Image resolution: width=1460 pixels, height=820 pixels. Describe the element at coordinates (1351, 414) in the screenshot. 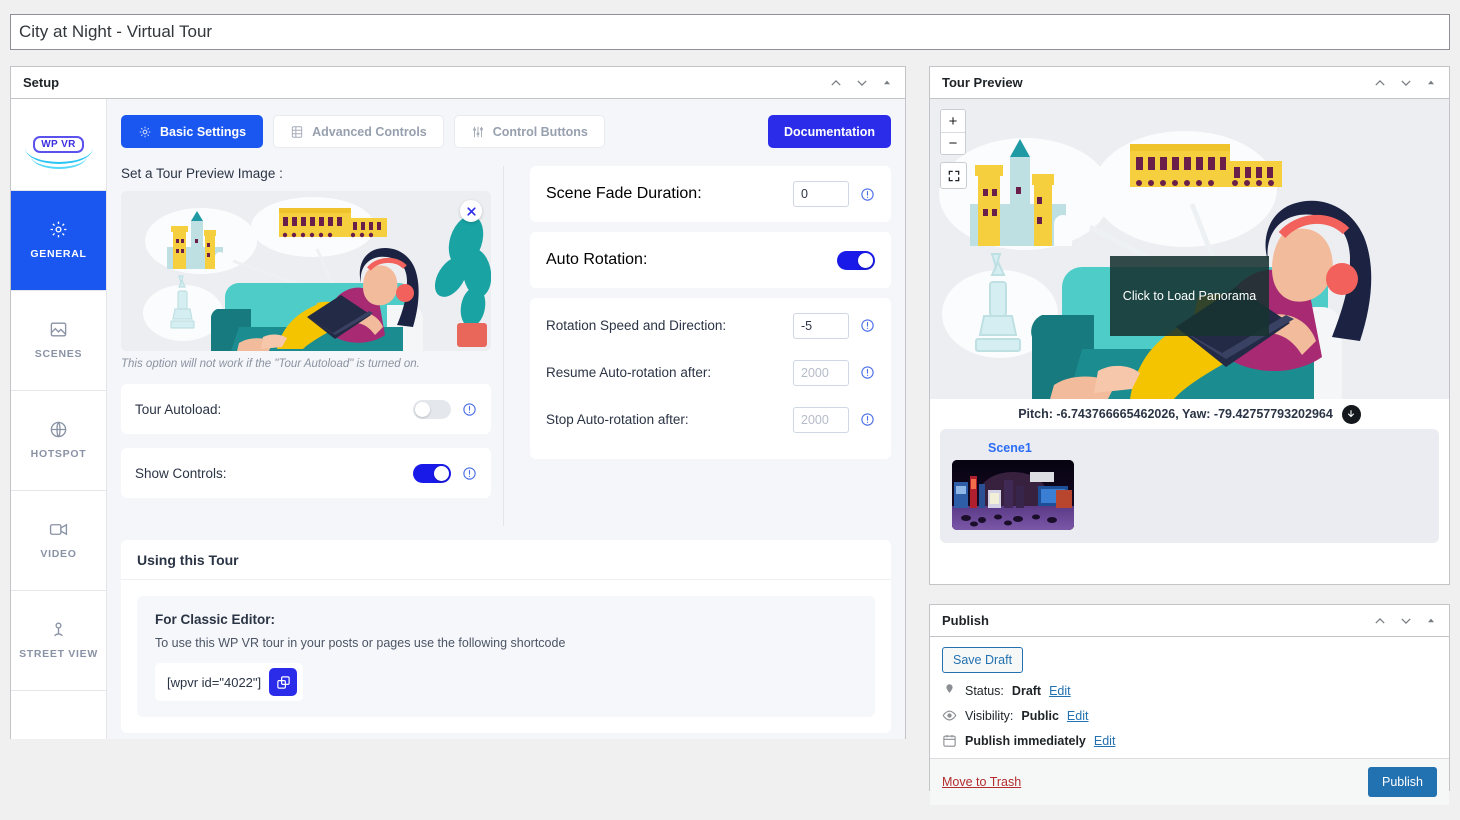

I see `download-pitch-yaw-button` at that location.